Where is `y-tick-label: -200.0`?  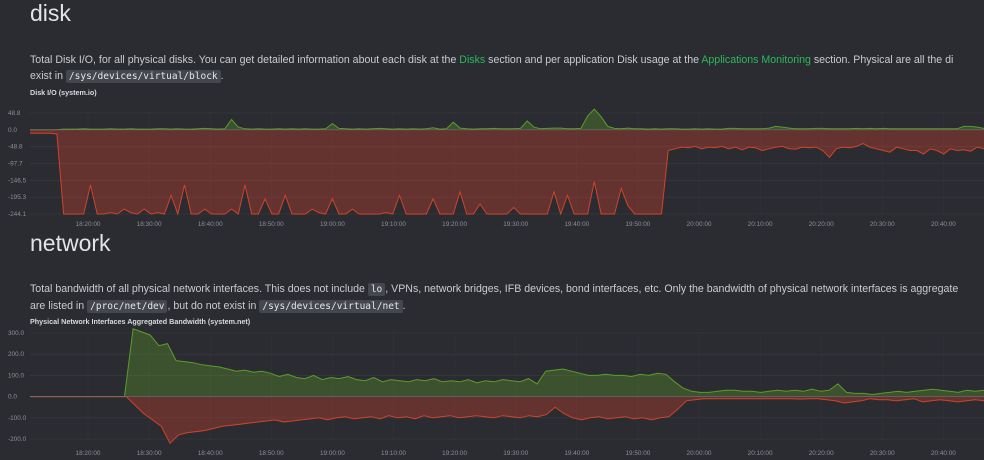 y-tick-label: -200.0 is located at coordinates (17, 439).